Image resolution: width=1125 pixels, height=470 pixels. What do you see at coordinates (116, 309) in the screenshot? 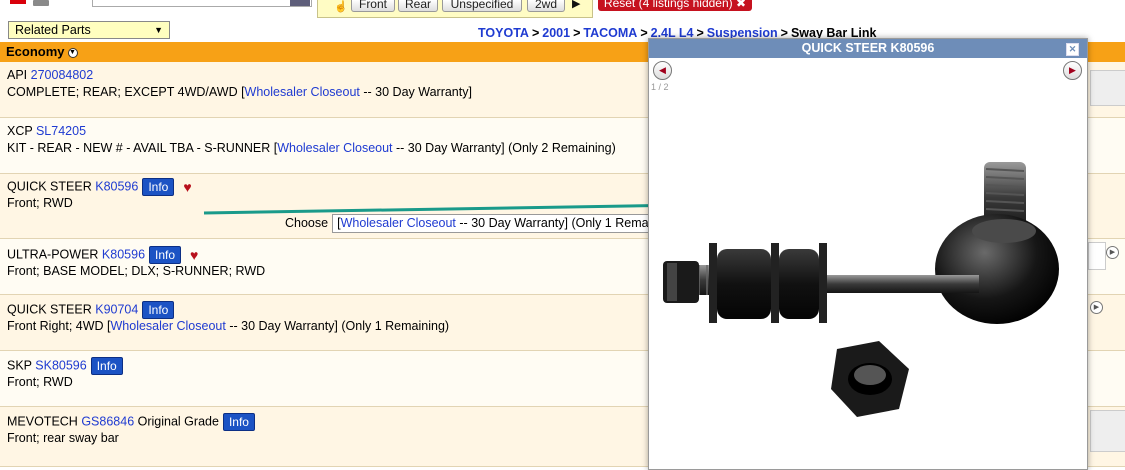
I see `part-number-link: K90704` at bounding box center [116, 309].